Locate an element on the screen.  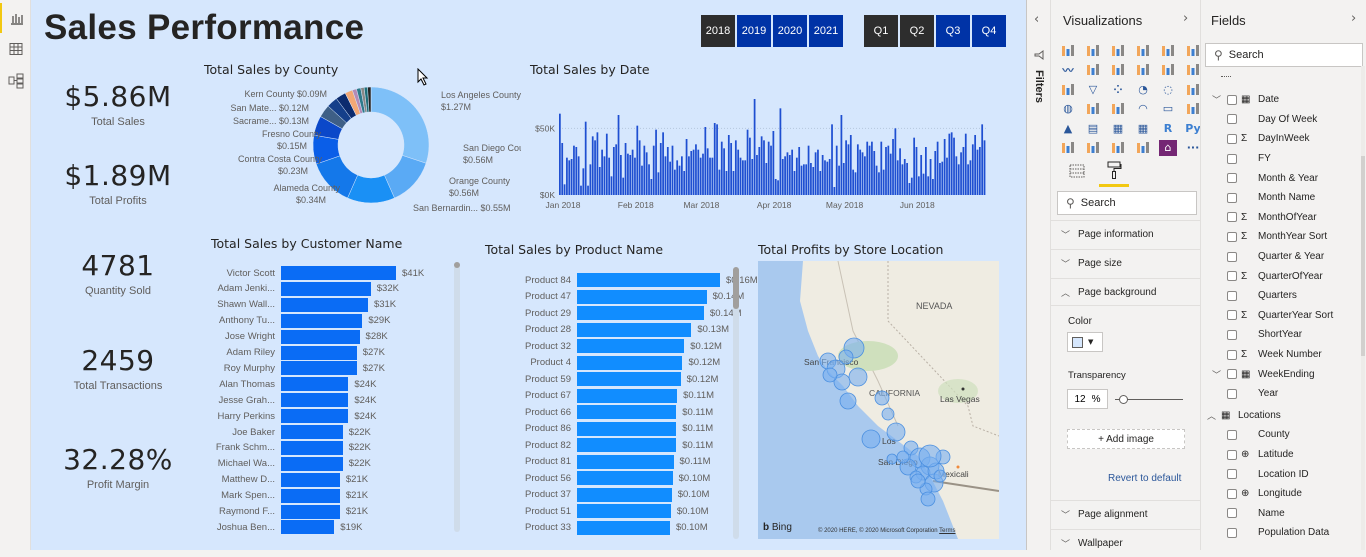
field-item: Quarters is located at coordinates (1283, 296).